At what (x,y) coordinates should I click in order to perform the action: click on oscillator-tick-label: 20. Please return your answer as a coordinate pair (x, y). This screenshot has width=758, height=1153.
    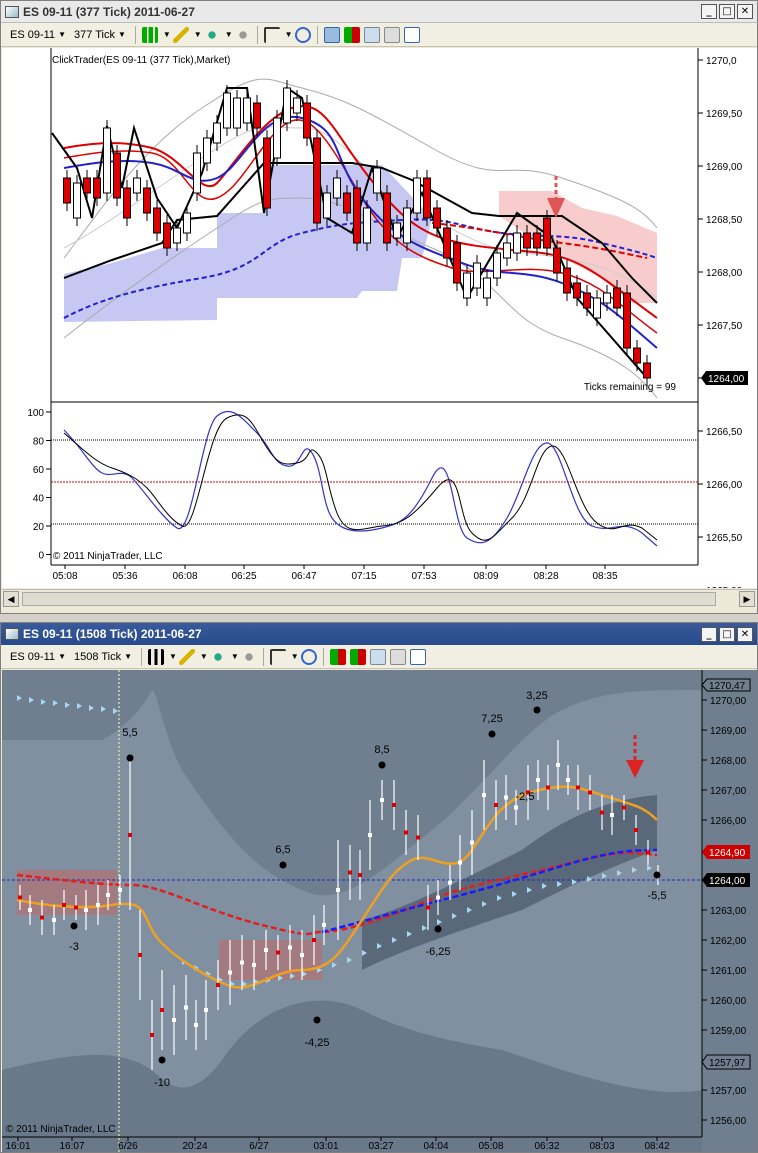
    Looking at the image, I should click on (39, 527).